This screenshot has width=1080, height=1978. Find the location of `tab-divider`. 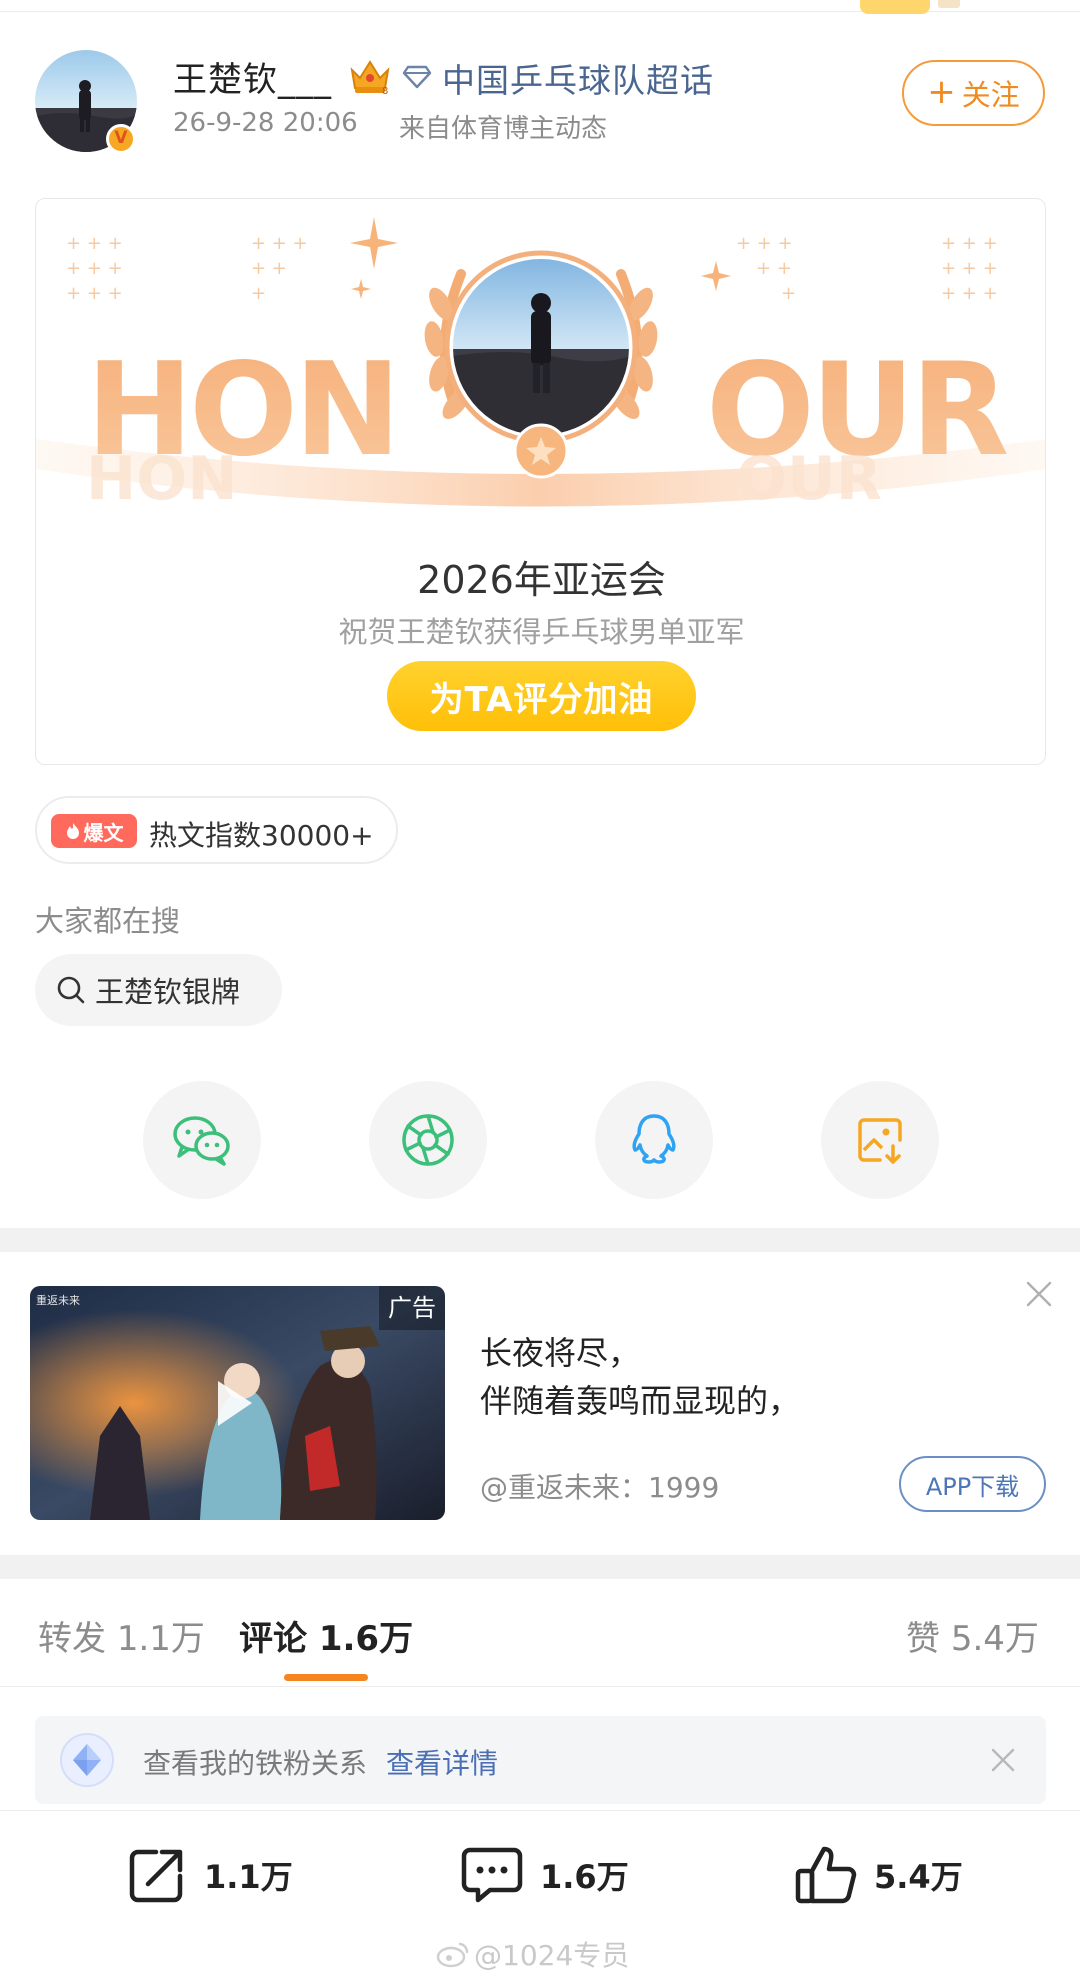

tab-divider is located at coordinates (540, 1686).